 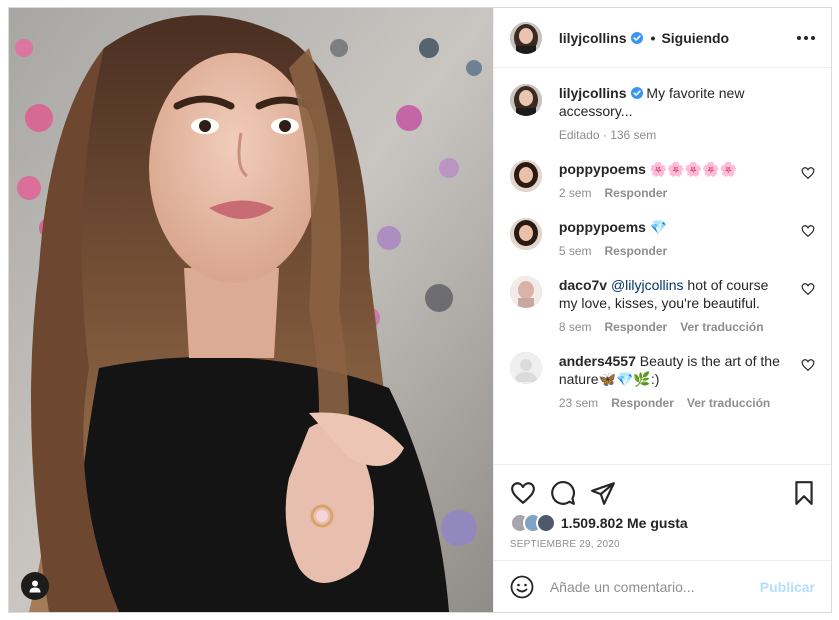 I want to click on paper-plane-icon, so click(x=603, y=493).